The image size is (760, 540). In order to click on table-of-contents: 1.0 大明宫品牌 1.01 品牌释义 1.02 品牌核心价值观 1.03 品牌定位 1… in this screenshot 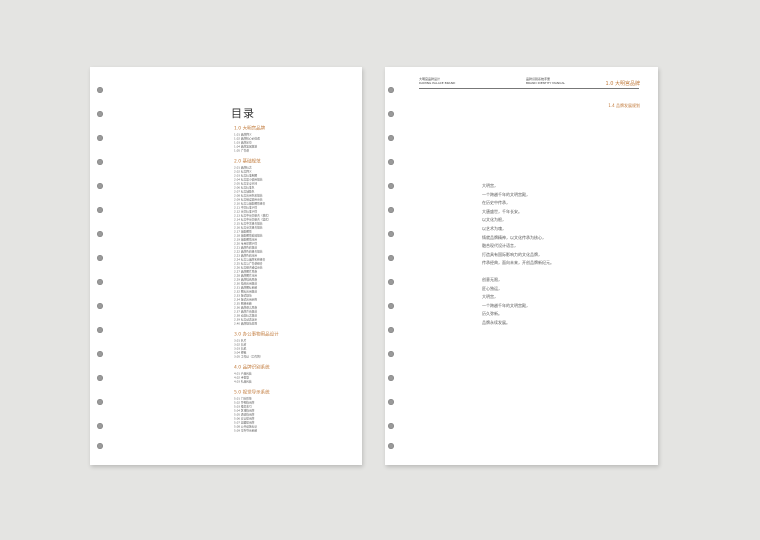, I will do `click(289, 282)`.